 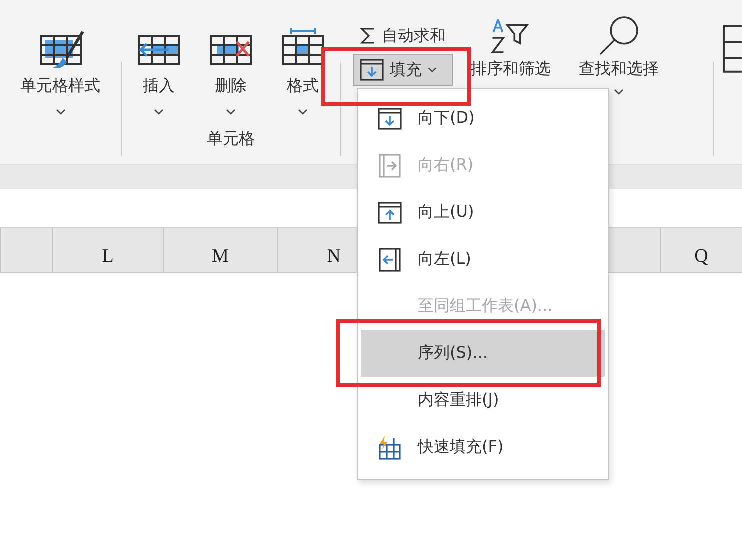 What do you see at coordinates (231, 139) in the screenshot?
I see `group-label: 单元格` at bounding box center [231, 139].